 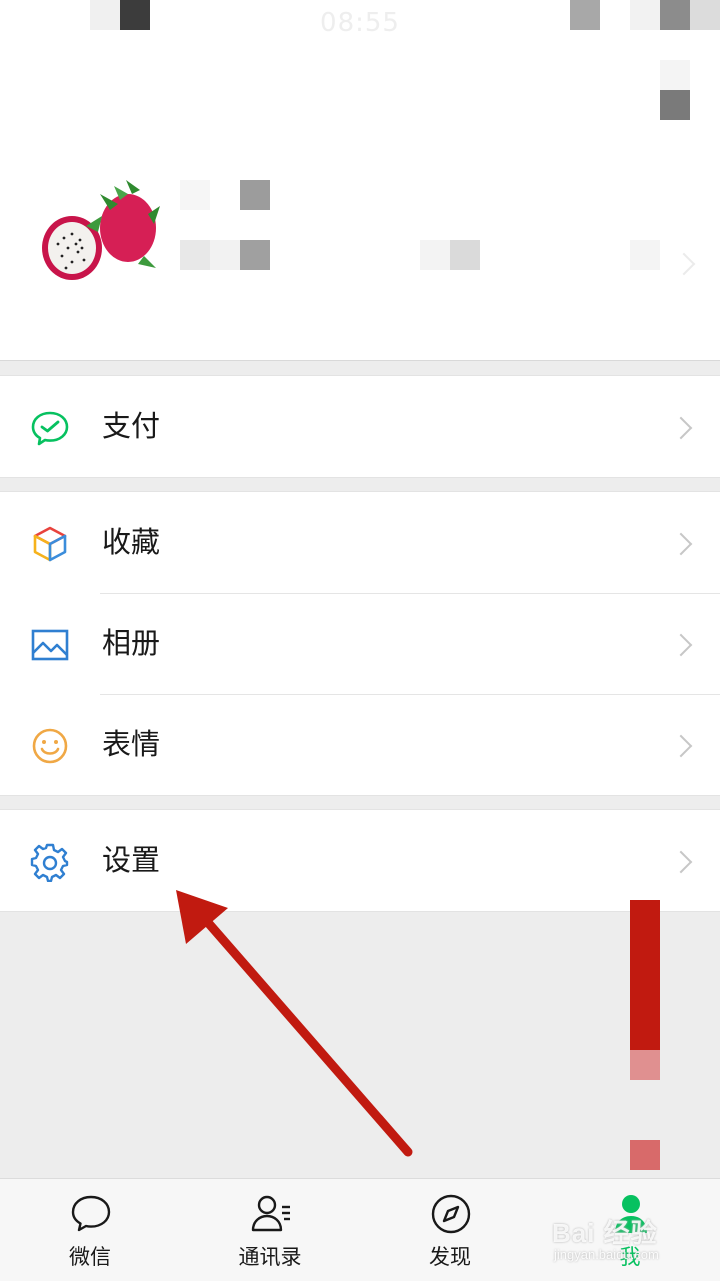 I want to click on menu-label-favorites: 收藏, so click(x=131, y=542).